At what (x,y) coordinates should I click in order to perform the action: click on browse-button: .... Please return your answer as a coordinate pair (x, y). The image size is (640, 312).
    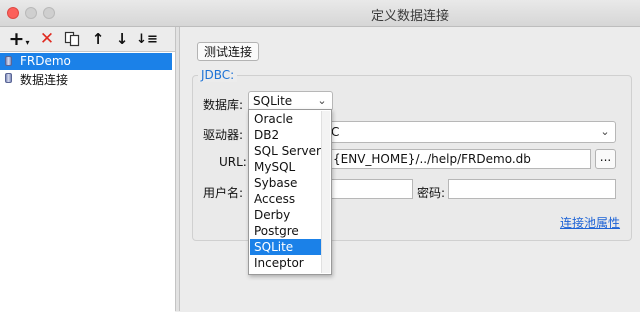
    Looking at the image, I should click on (605, 159).